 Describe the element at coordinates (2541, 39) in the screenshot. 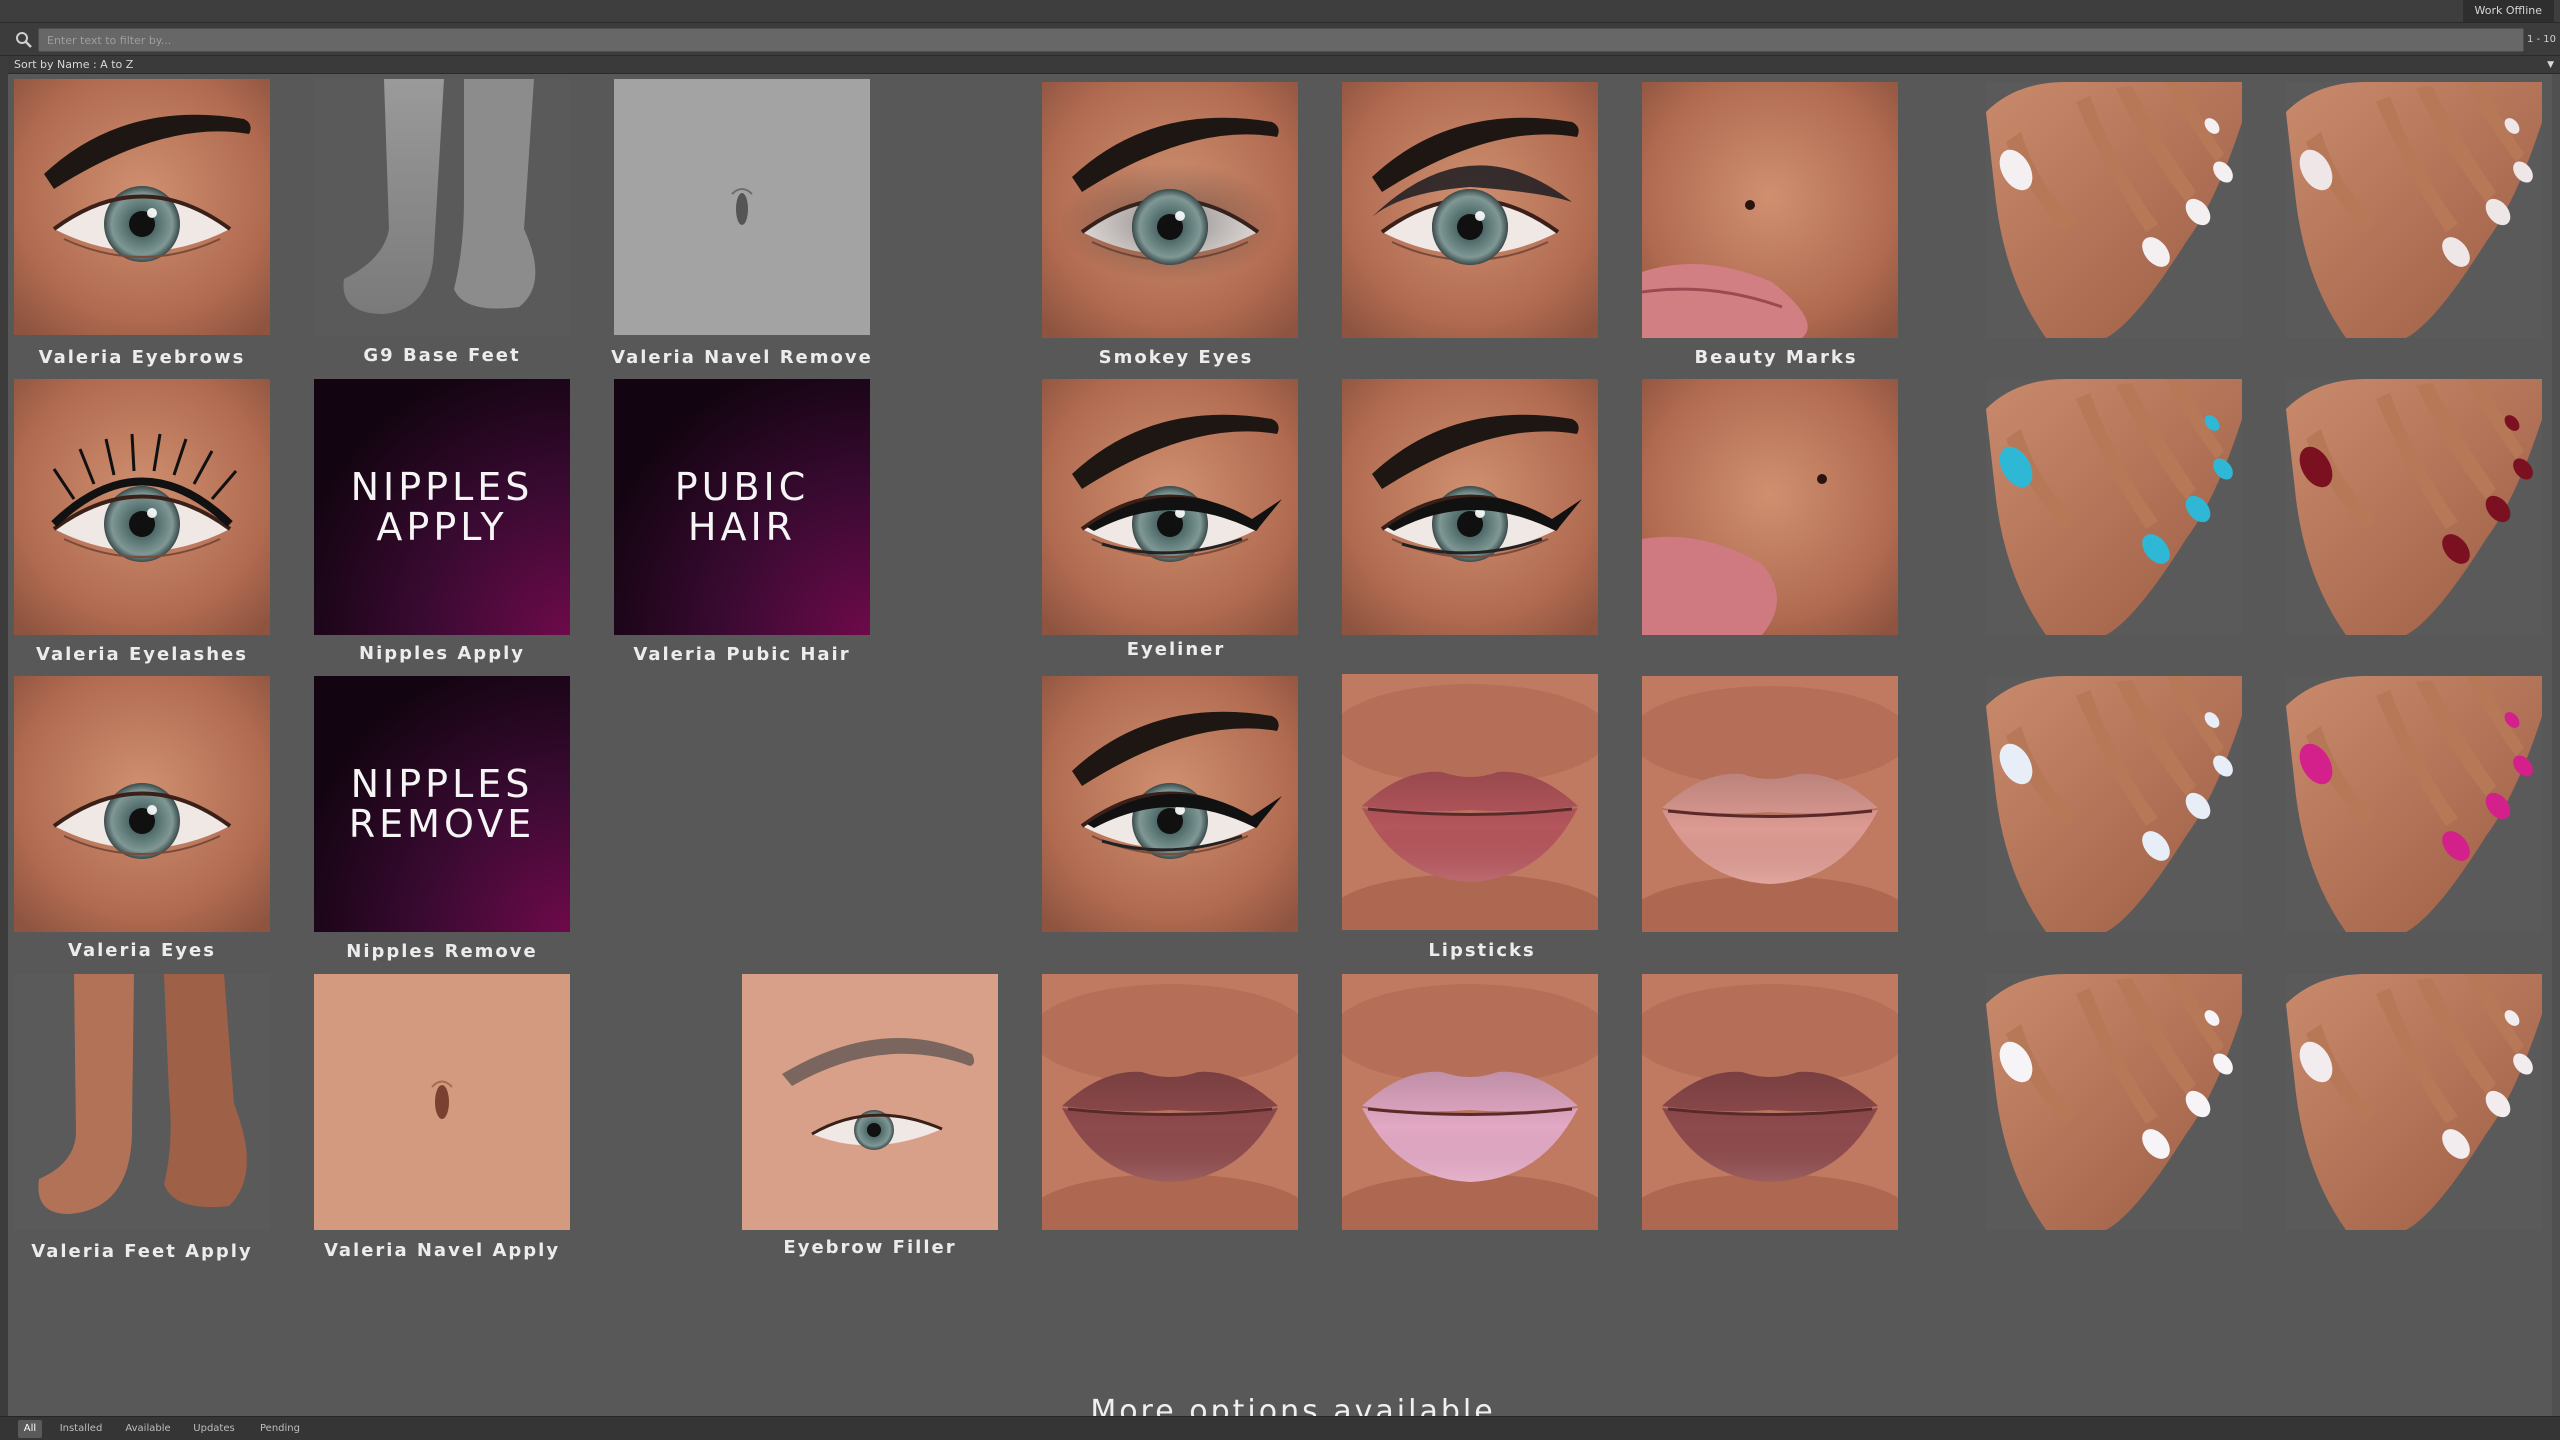

I see `page-range: 1 - 10` at that location.